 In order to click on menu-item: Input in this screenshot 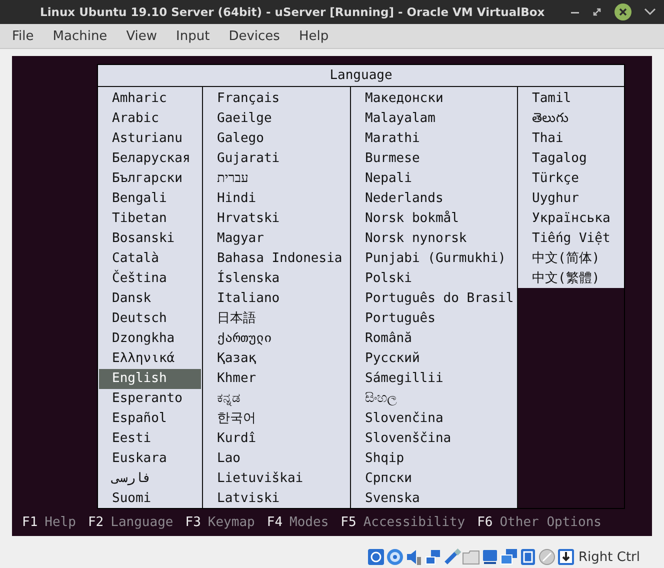, I will do `click(193, 36)`.